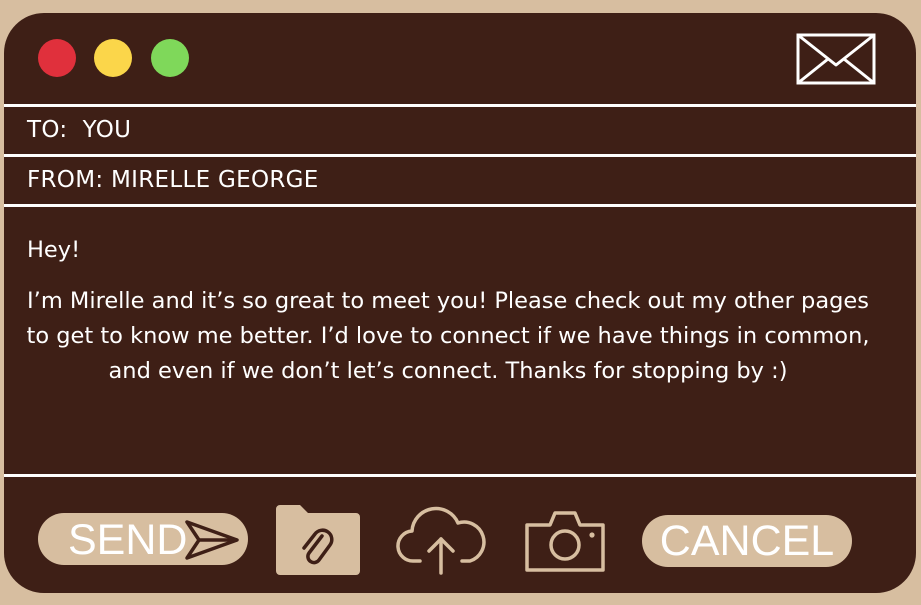 The image size is (921, 605). Describe the element at coordinates (54, 250) in the screenshot. I see `message-greeting: Hey!` at that location.